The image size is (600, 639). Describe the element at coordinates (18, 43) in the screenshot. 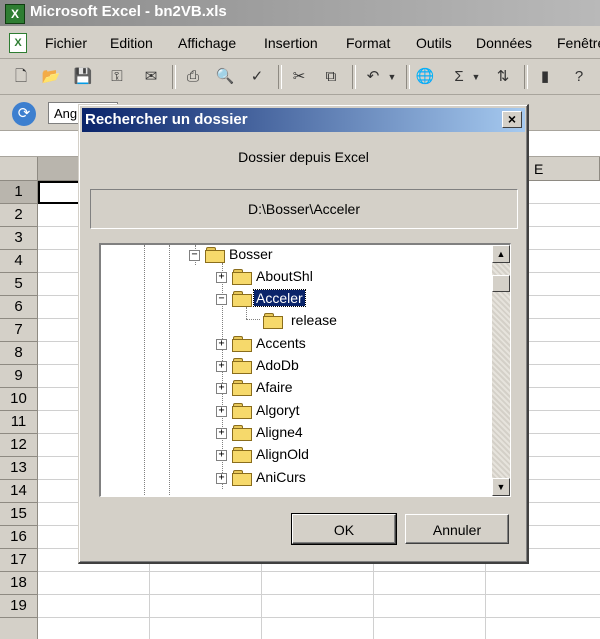

I see `workbook-icon: X` at that location.